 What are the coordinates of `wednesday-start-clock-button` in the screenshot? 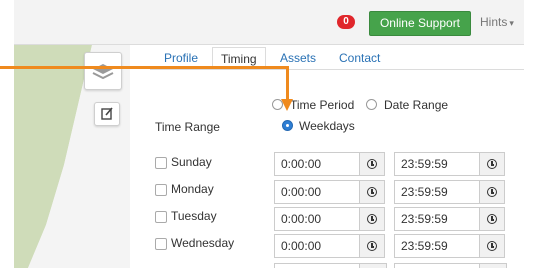 It's located at (372, 246).